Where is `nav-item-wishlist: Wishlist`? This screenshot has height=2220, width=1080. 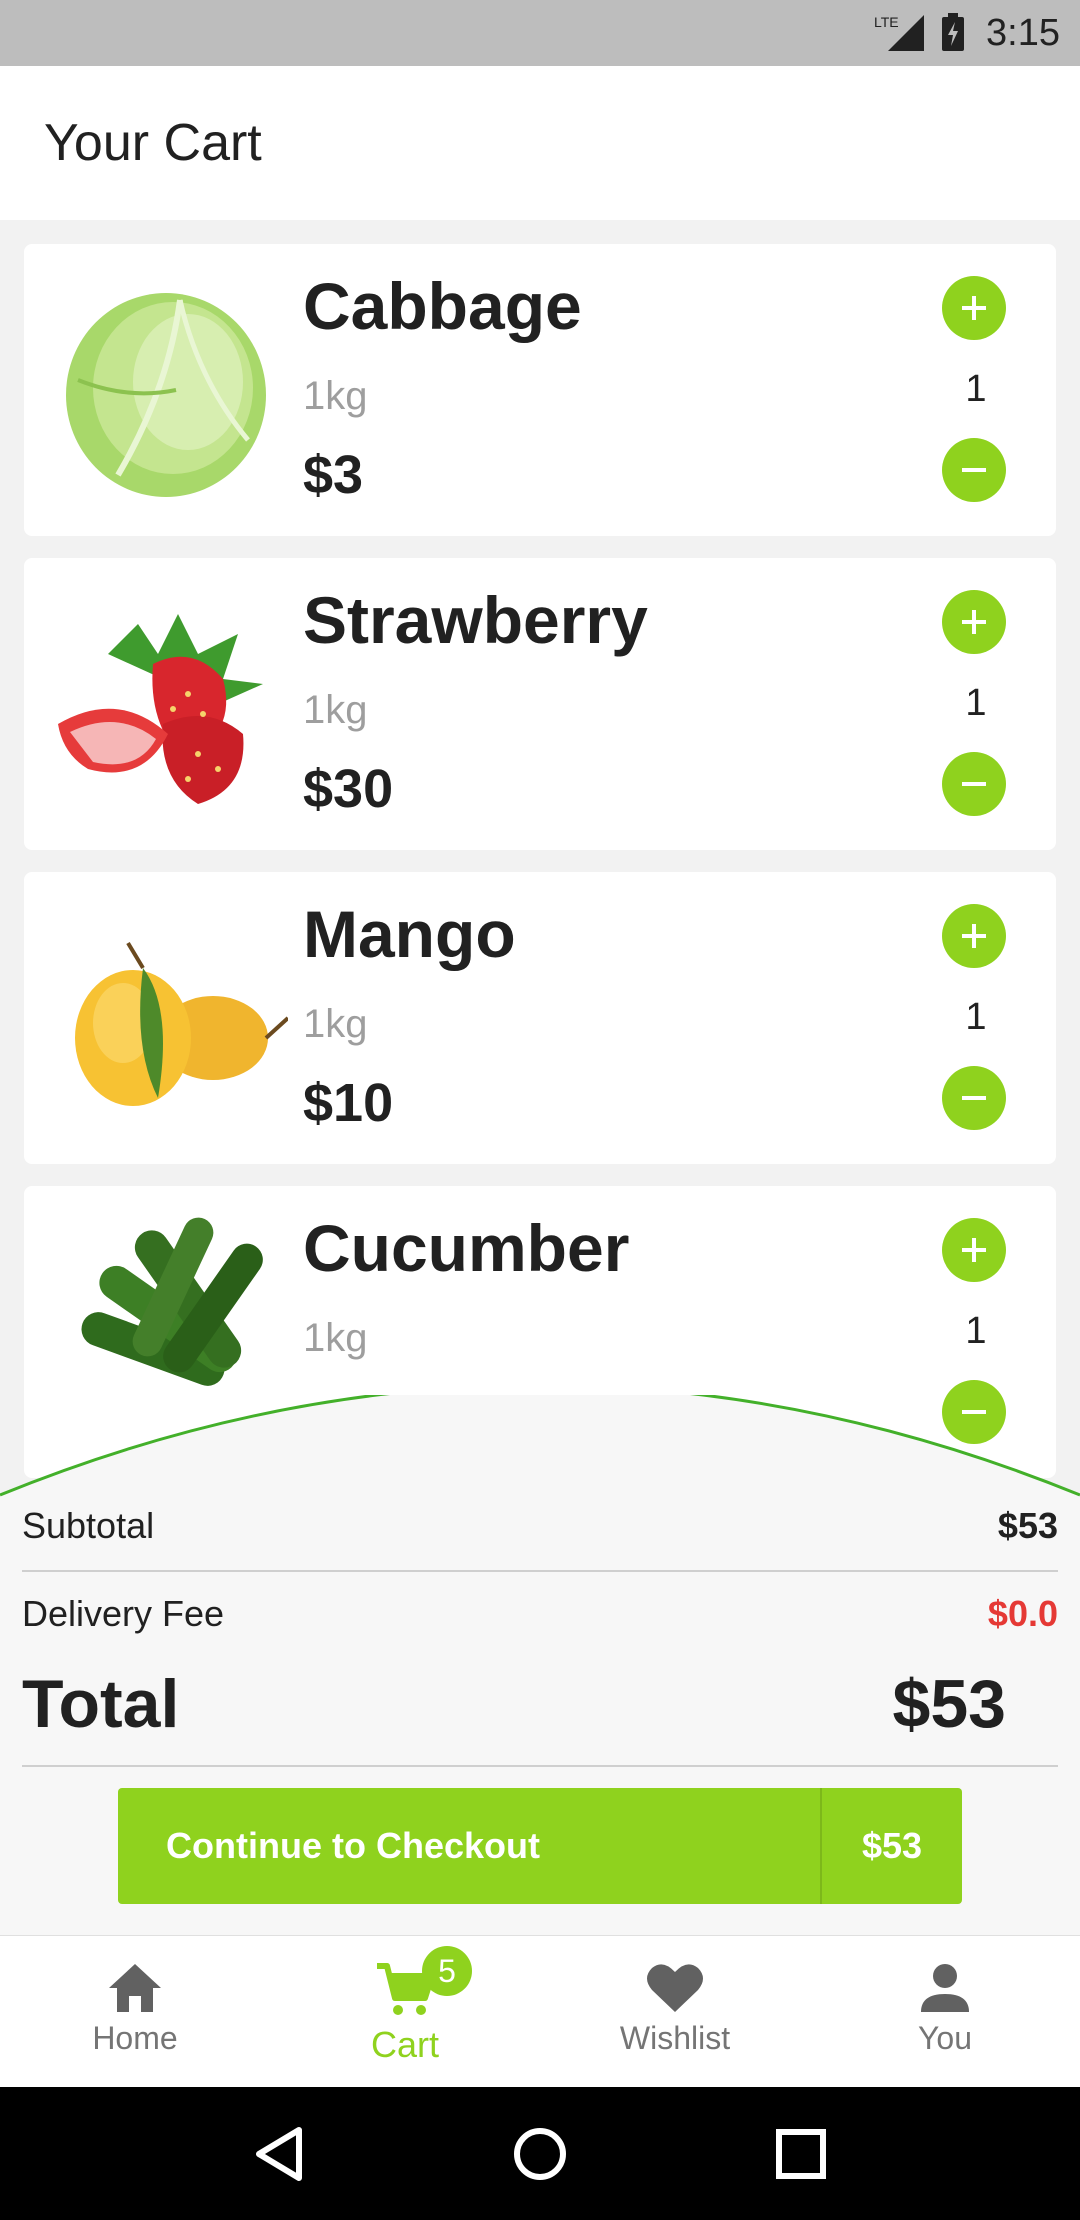
nav-item-wishlist: Wishlist is located at coordinates (675, 2011).